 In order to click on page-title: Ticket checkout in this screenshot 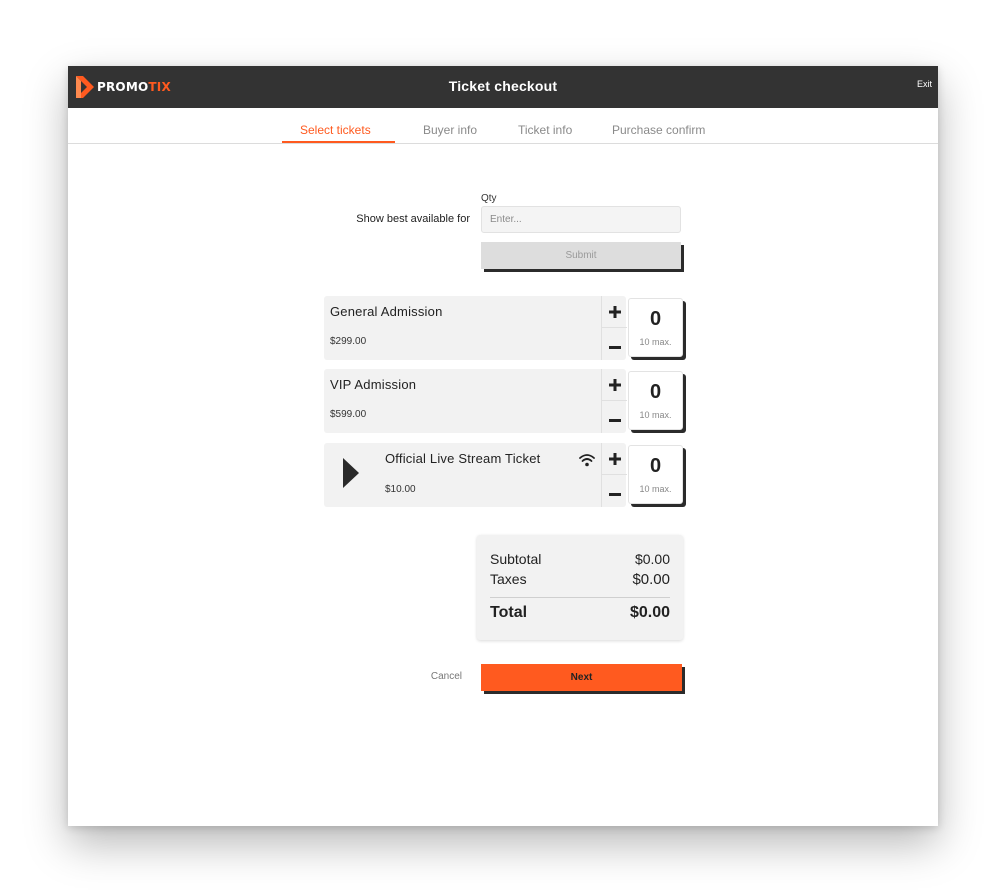, I will do `click(503, 86)`.